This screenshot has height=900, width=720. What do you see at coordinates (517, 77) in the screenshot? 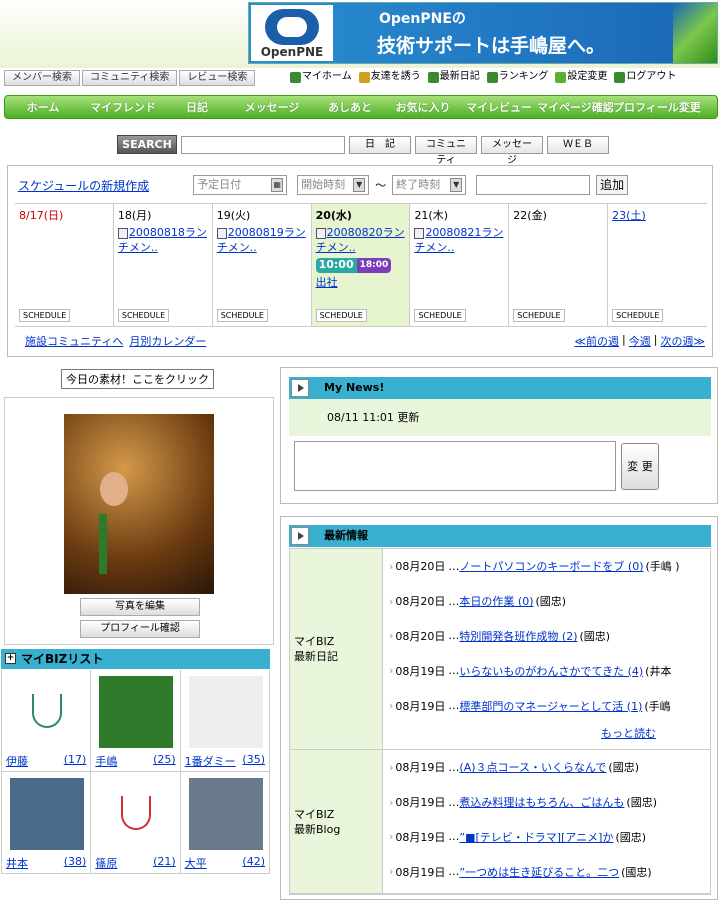
I see `util-link: ランキング` at bounding box center [517, 77].